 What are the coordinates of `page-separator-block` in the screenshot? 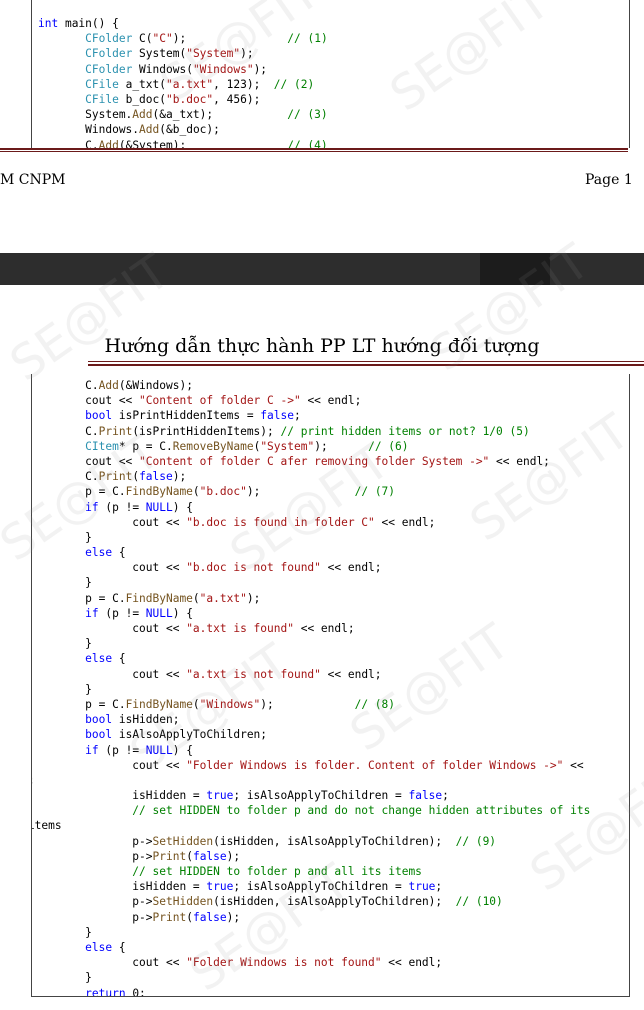 It's located at (515, 269).